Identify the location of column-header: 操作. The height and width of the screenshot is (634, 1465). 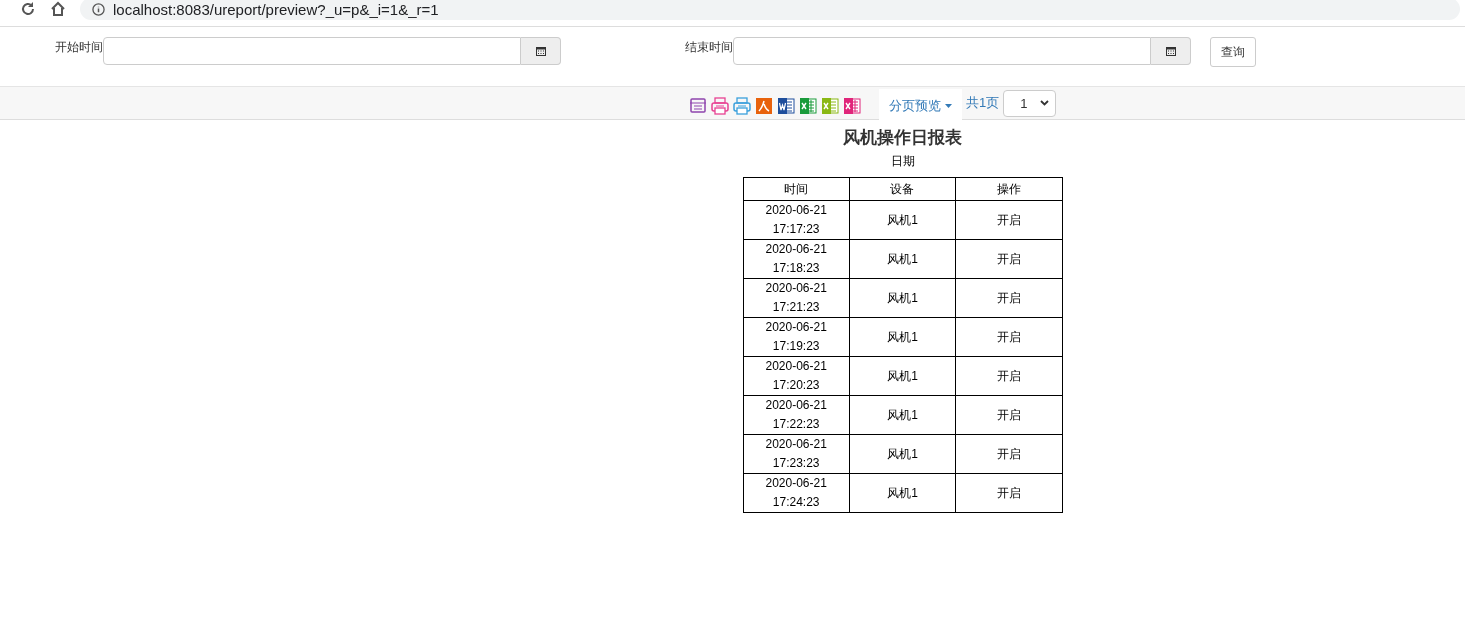
(1008, 189).